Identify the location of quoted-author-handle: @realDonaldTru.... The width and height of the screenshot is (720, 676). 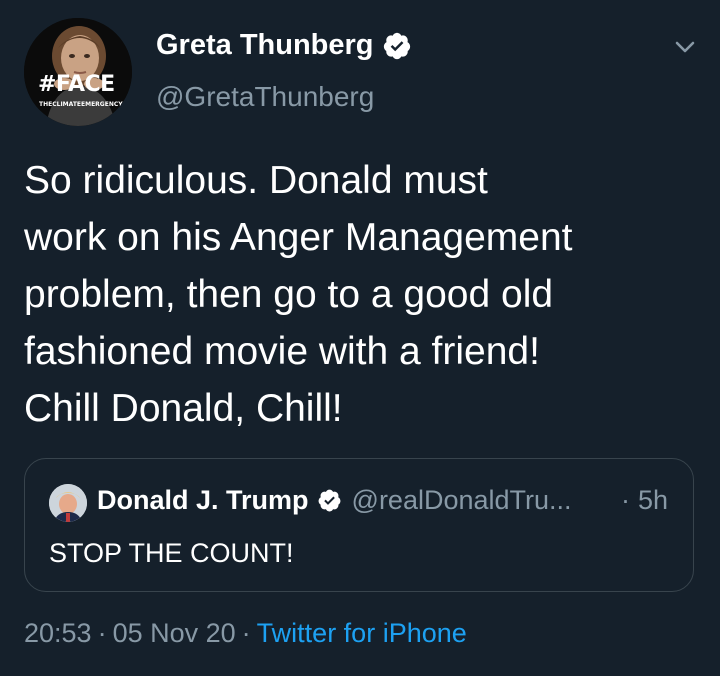
(461, 500).